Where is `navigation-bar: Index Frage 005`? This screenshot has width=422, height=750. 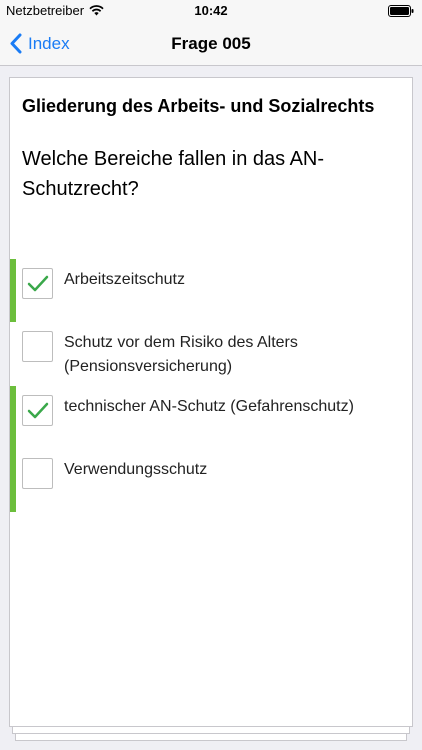
navigation-bar: Index Frage 005 is located at coordinates (211, 44).